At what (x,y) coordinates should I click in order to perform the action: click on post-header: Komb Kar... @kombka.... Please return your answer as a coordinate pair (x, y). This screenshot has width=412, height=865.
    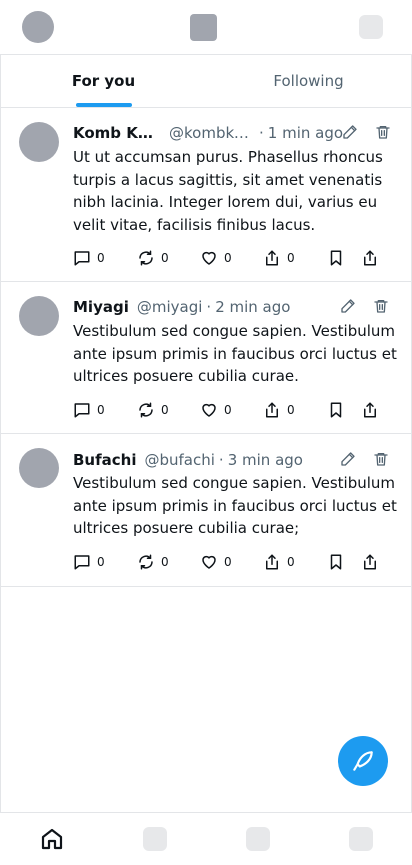
    Looking at the image, I should click on (164, 133).